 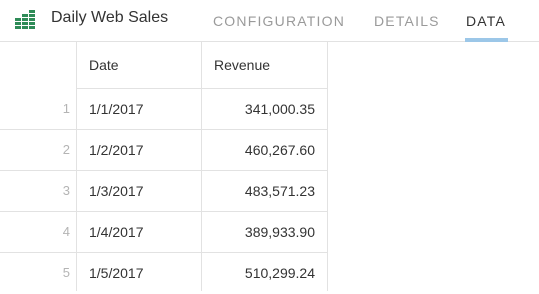 What do you see at coordinates (116, 109) in the screenshot?
I see `date-cell: 1/1/2017` at bounding box center [116, 109].